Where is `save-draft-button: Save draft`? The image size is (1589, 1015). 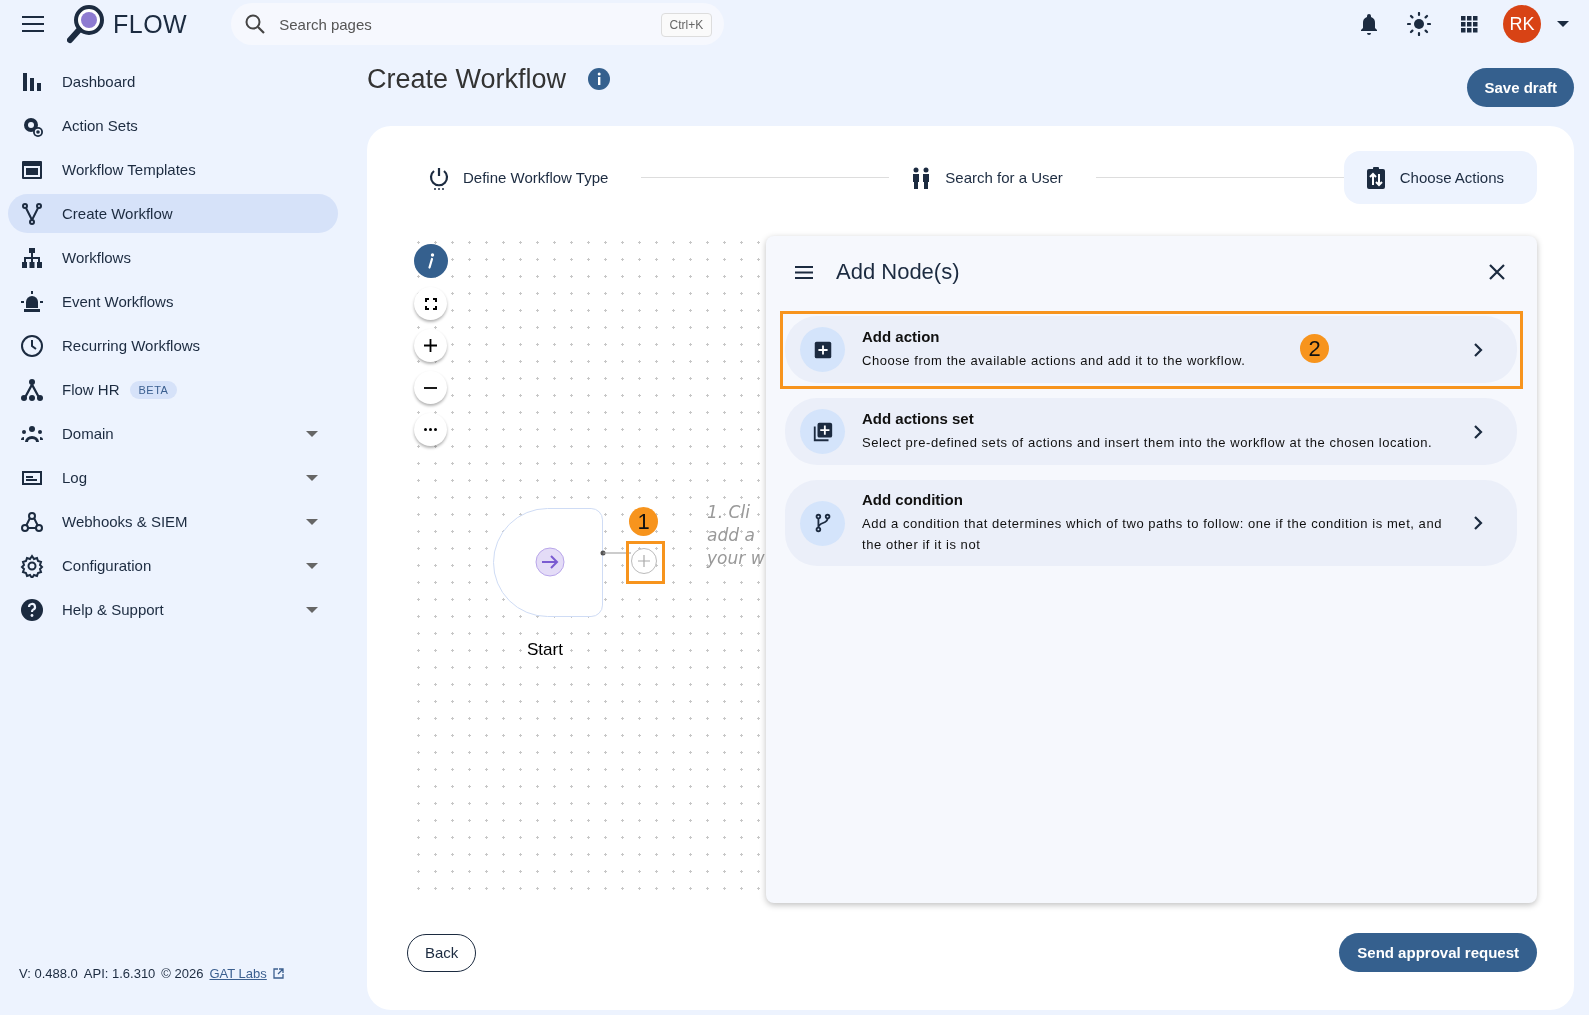
save-draft-button: Save draft is located at coordinates (1520, 87).